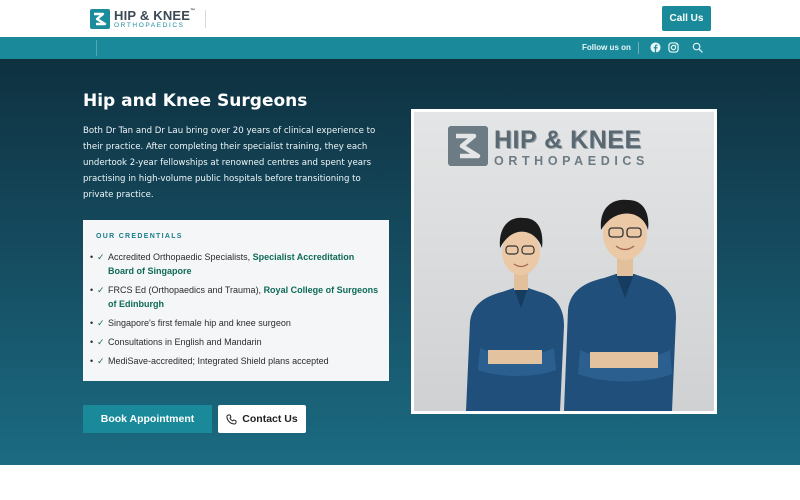 The image size is (800, 500). What do you see at coordinates (195, 101) in the screenshot?
I see `page-title: Hip and Knee Surgeons` at bounding box center [195, 101].